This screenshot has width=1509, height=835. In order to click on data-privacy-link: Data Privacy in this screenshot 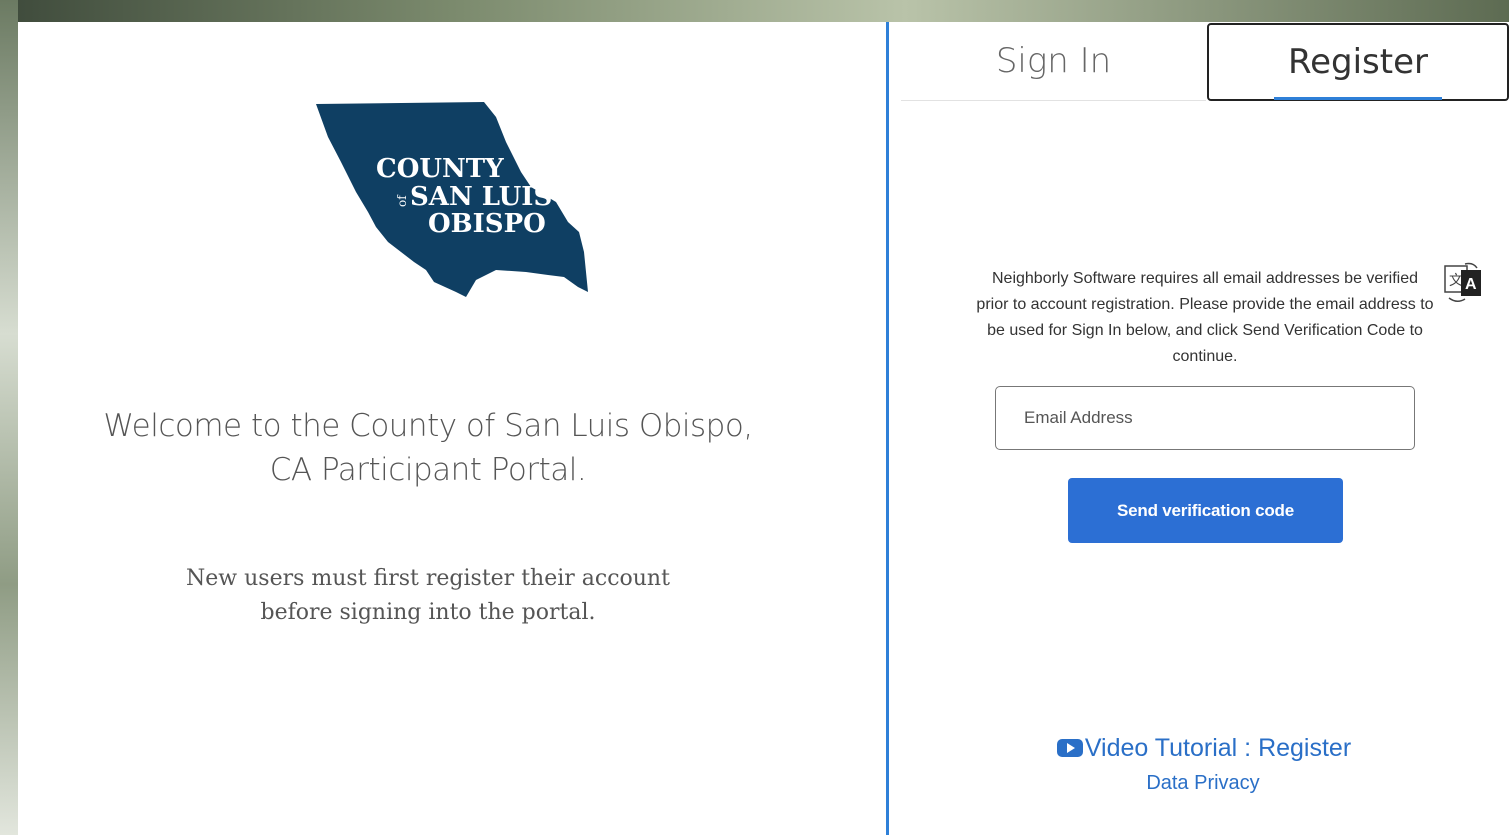, I will do `click(1203, 783)`.